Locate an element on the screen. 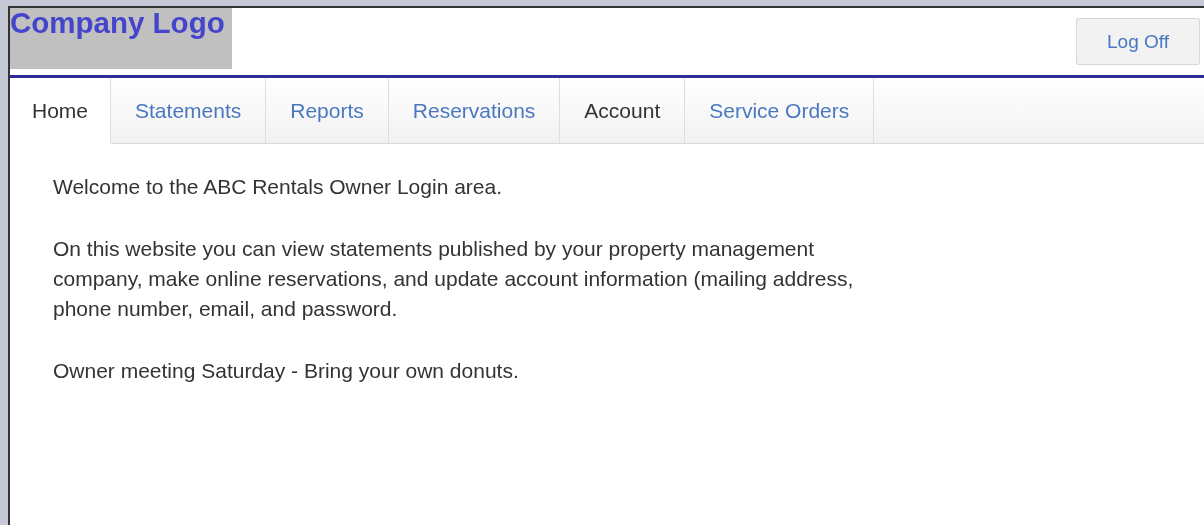 This screenshot has width=1204, height=531. nav-tab: Statements is located at coordinates (189, 111).